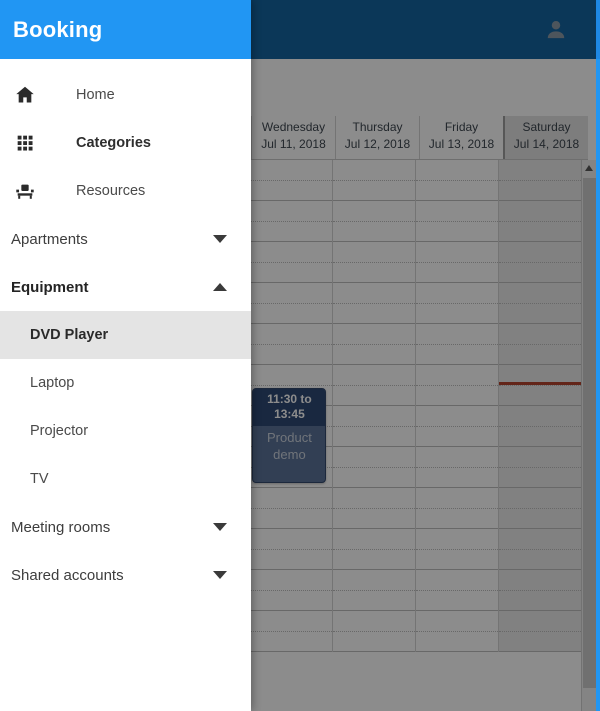 This screenshot has height=711, width=600. What do you see at coordinates (125, 527) in the screenshot?
I see `sidebar-group-meeting-rooms: Meeting rooms` at bounding box center [125, 527].